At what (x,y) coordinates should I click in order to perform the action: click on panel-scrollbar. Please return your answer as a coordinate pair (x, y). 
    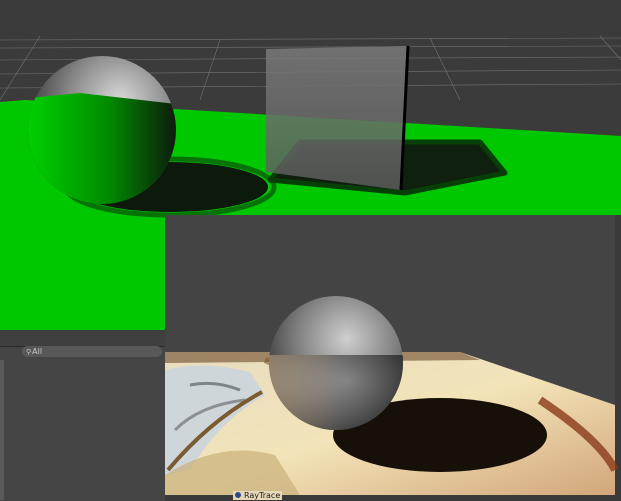
    Looking at the image, I should click on (2, 430).